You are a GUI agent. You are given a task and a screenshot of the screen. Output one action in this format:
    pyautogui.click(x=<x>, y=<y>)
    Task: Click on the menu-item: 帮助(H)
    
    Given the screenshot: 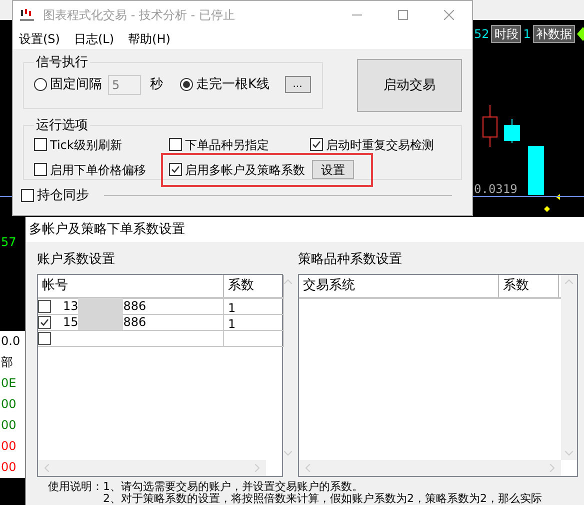 What is the action you would take?
    pyautogui.click(x=149, y=39)
    